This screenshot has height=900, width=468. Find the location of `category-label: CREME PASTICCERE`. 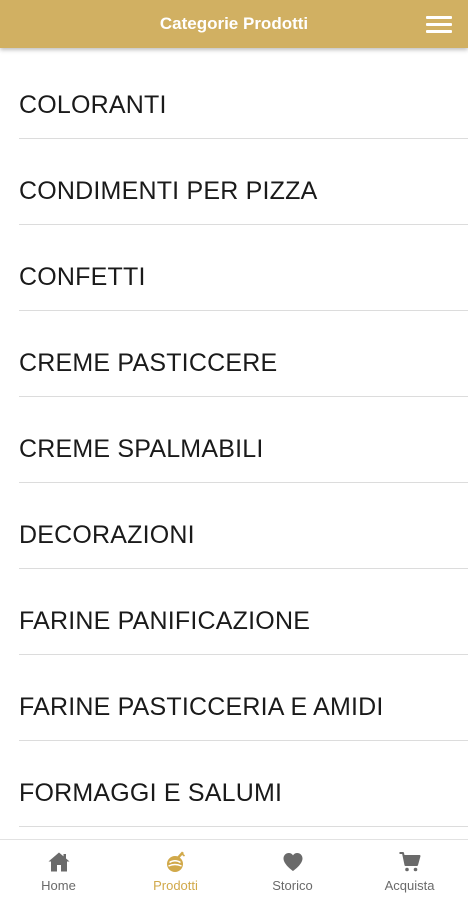

category-label: CREME PASTICCERE is located at coordinates (148, 363).